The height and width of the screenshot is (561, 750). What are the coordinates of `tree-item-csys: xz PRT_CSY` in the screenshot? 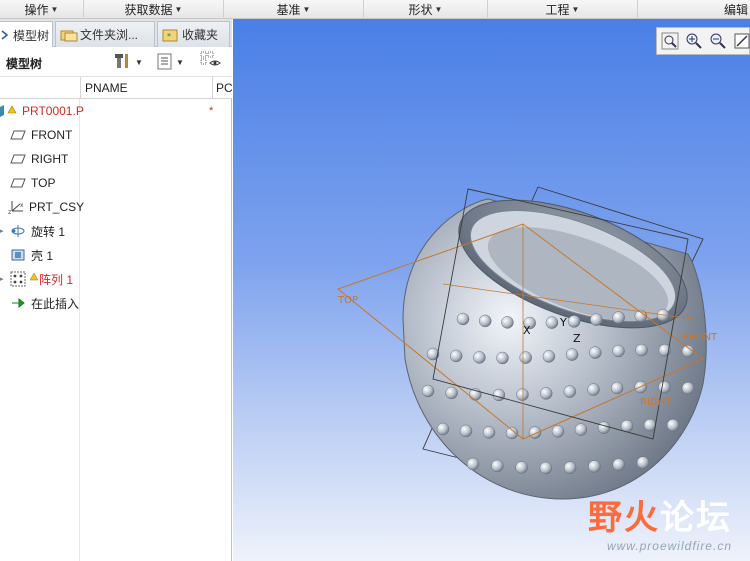 It's located at (116, 207).